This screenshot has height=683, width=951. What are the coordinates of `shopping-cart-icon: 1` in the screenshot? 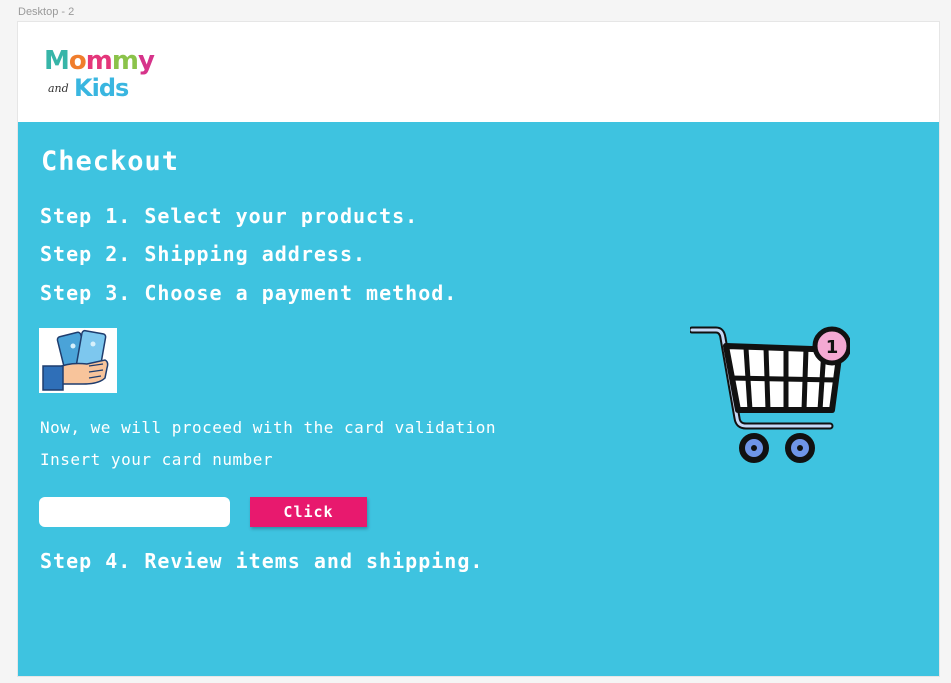 It's located at (770, 394).